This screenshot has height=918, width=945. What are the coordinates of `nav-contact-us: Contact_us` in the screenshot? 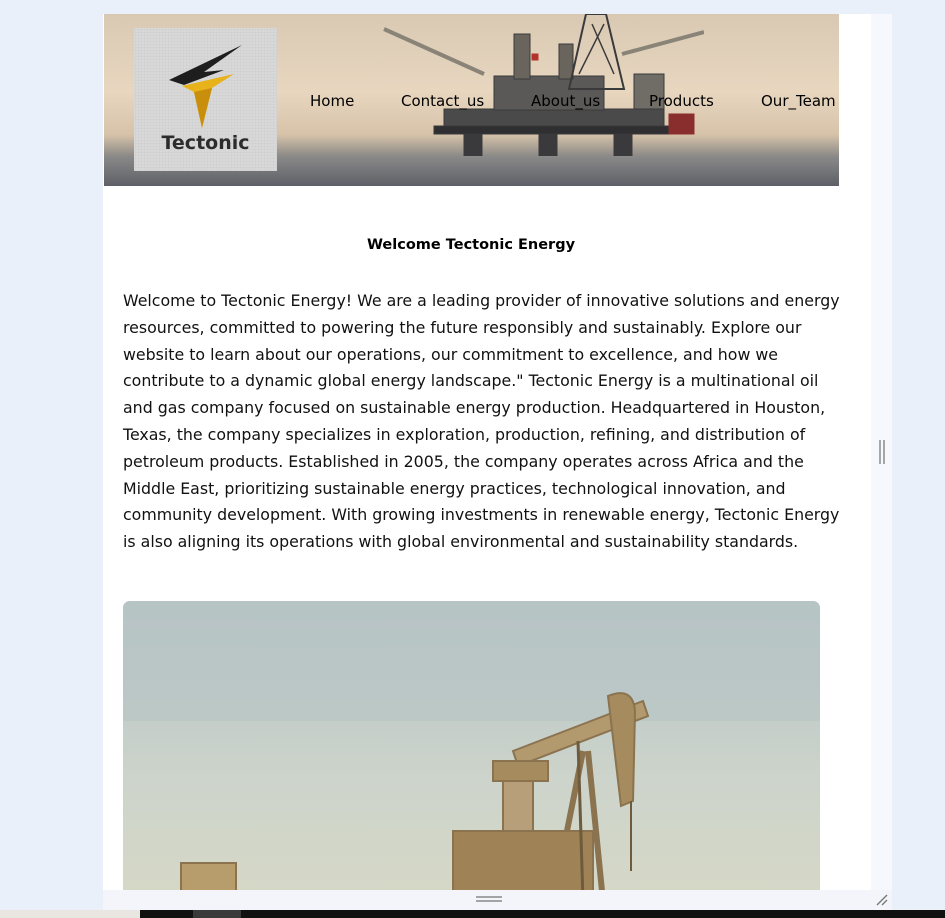 It's located at (442, 101).